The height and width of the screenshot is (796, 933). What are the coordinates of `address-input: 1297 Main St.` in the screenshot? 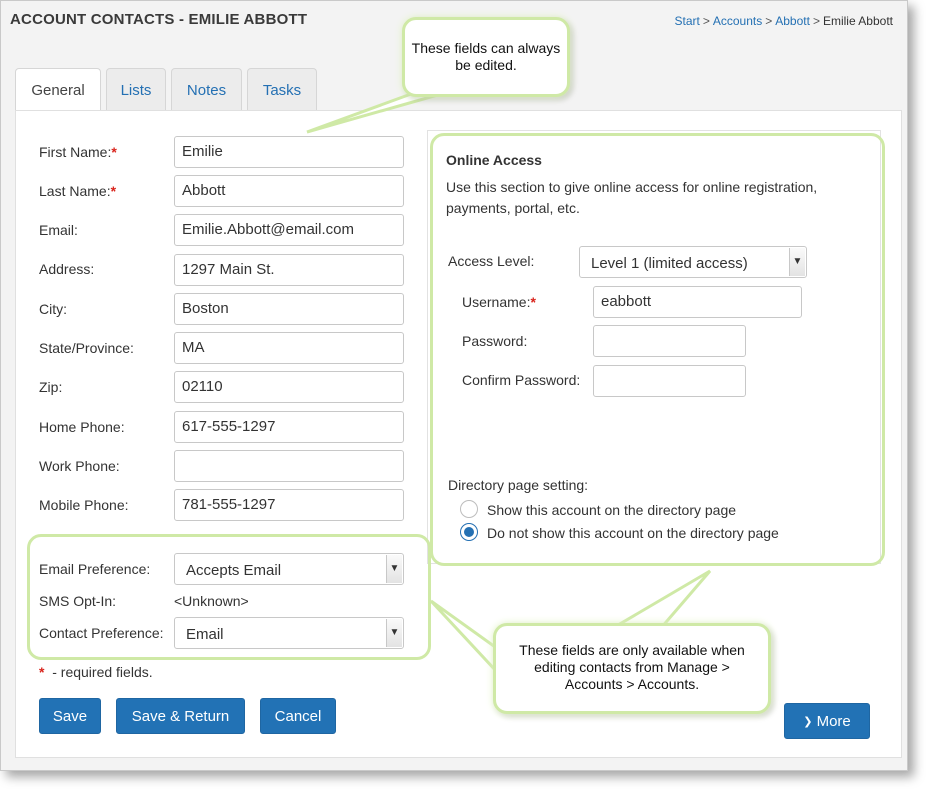 It's located at (289, 270).